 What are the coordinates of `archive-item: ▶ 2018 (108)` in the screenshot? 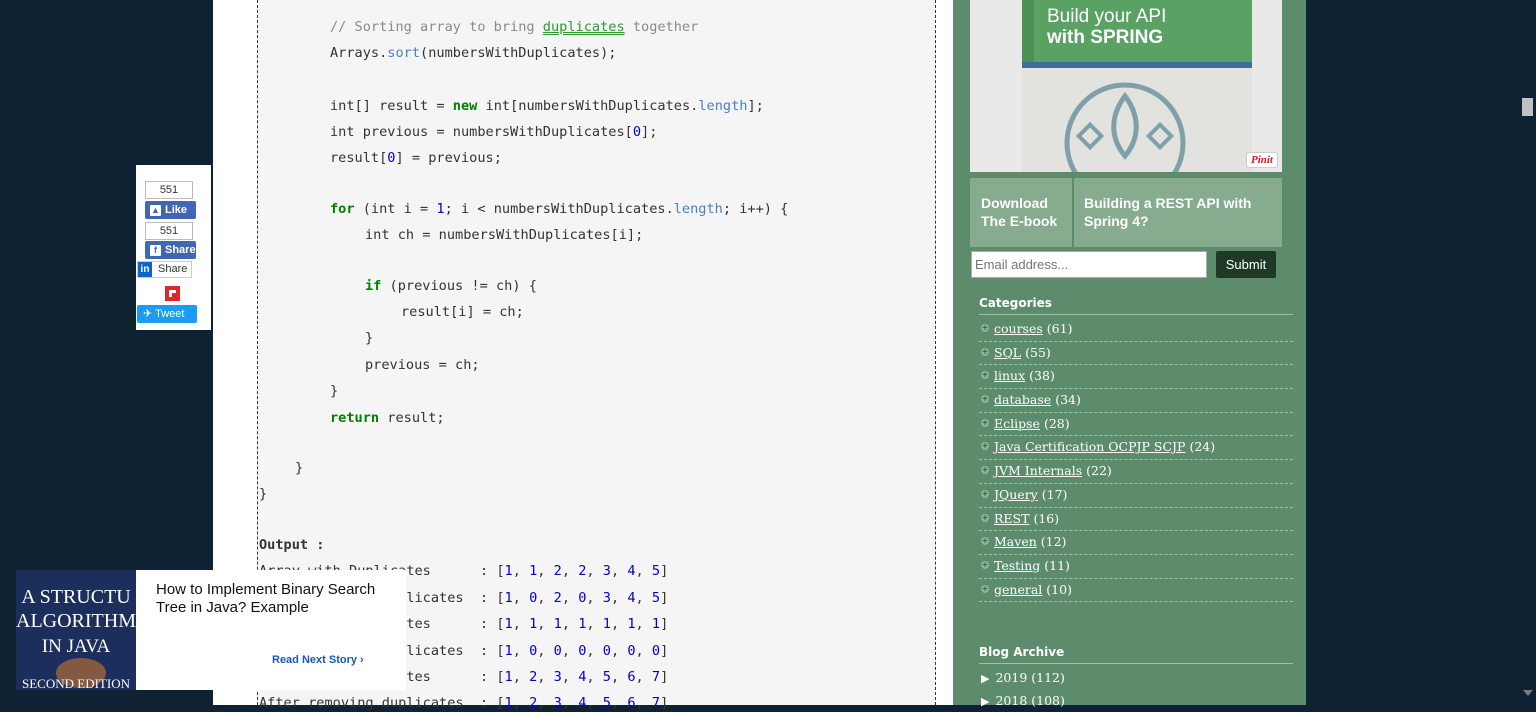 It's located at (1023, 700).